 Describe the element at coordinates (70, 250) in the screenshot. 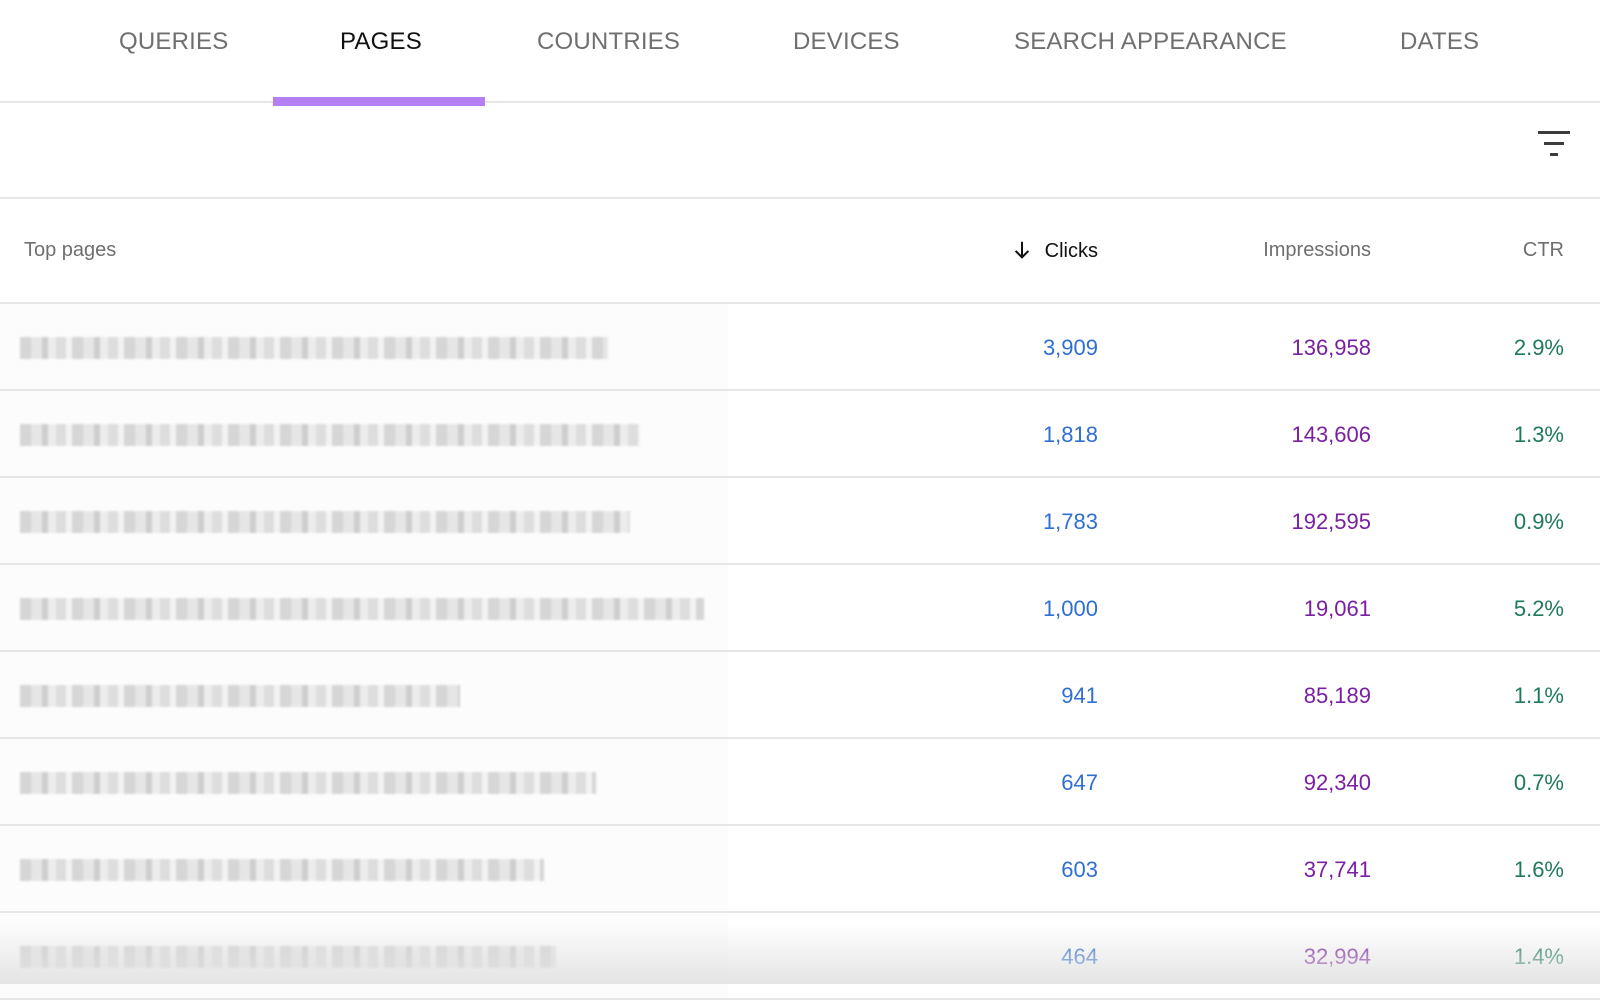

I see `column-header-top-pages: Top pages` at that location.